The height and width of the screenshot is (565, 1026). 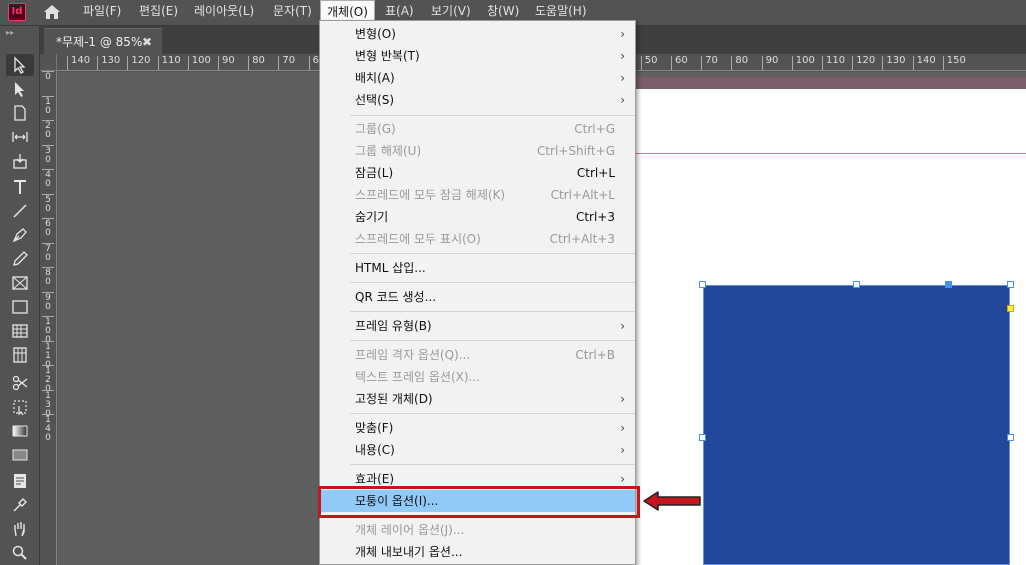 What do you see at coordinates (20, 259) in the screenshot?
I see `pencil-tool-icon` at bounding box center [20, 259].